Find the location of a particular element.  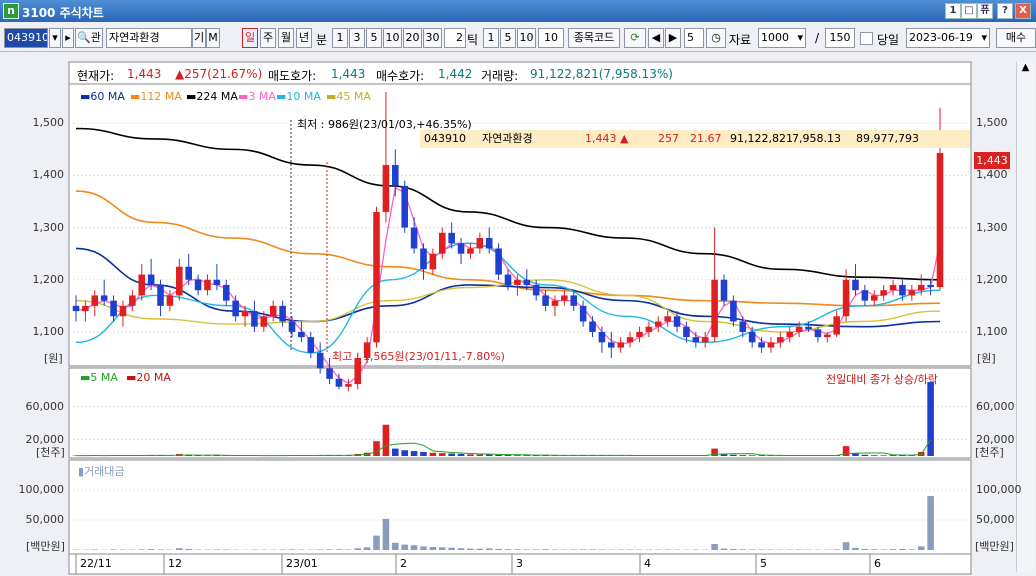

current-price-tag: 1,443 is located at coordinates (992, 160).